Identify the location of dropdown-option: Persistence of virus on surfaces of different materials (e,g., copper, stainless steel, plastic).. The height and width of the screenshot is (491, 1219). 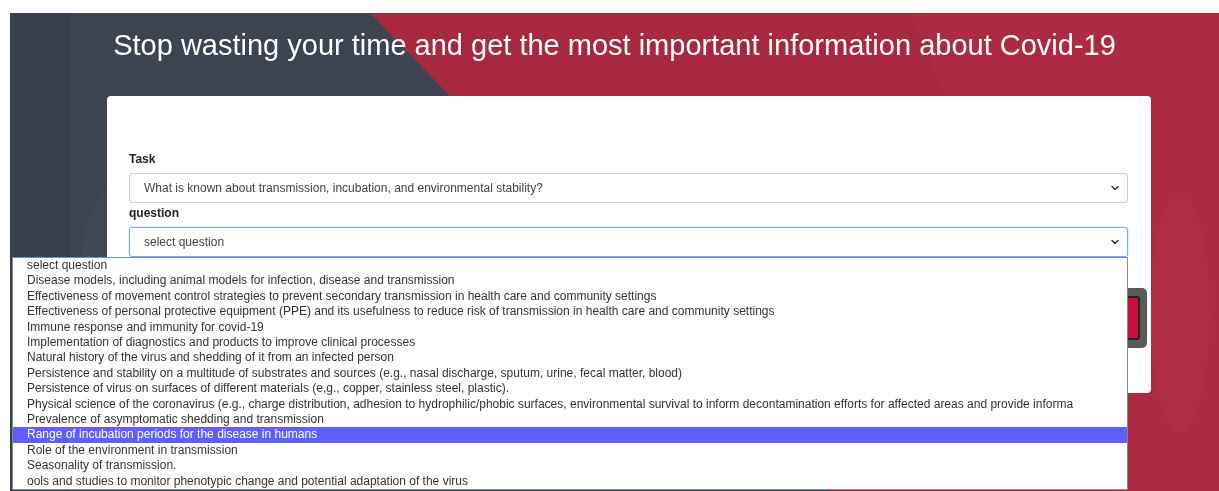
(570, 389).